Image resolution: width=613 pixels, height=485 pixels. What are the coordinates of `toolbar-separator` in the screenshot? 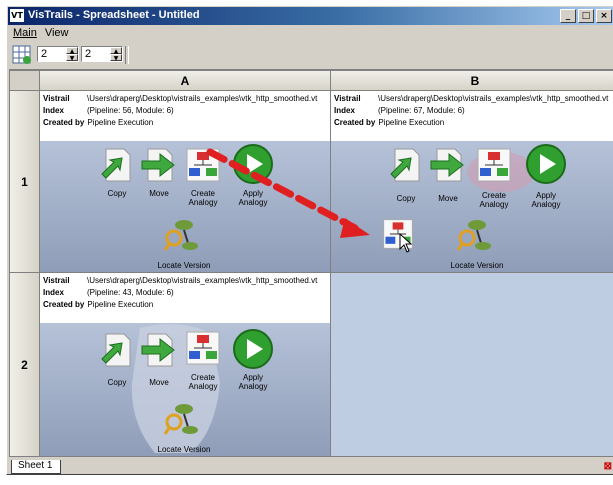 It's located at (127, 55).